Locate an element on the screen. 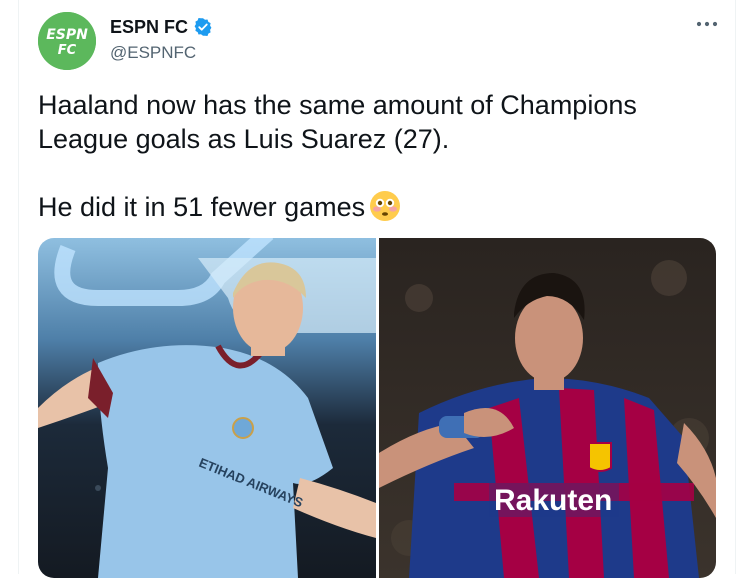 The height and width of the screenshot is (578, 750). avatar: ESPN FC is located at coordinates (67, 41).